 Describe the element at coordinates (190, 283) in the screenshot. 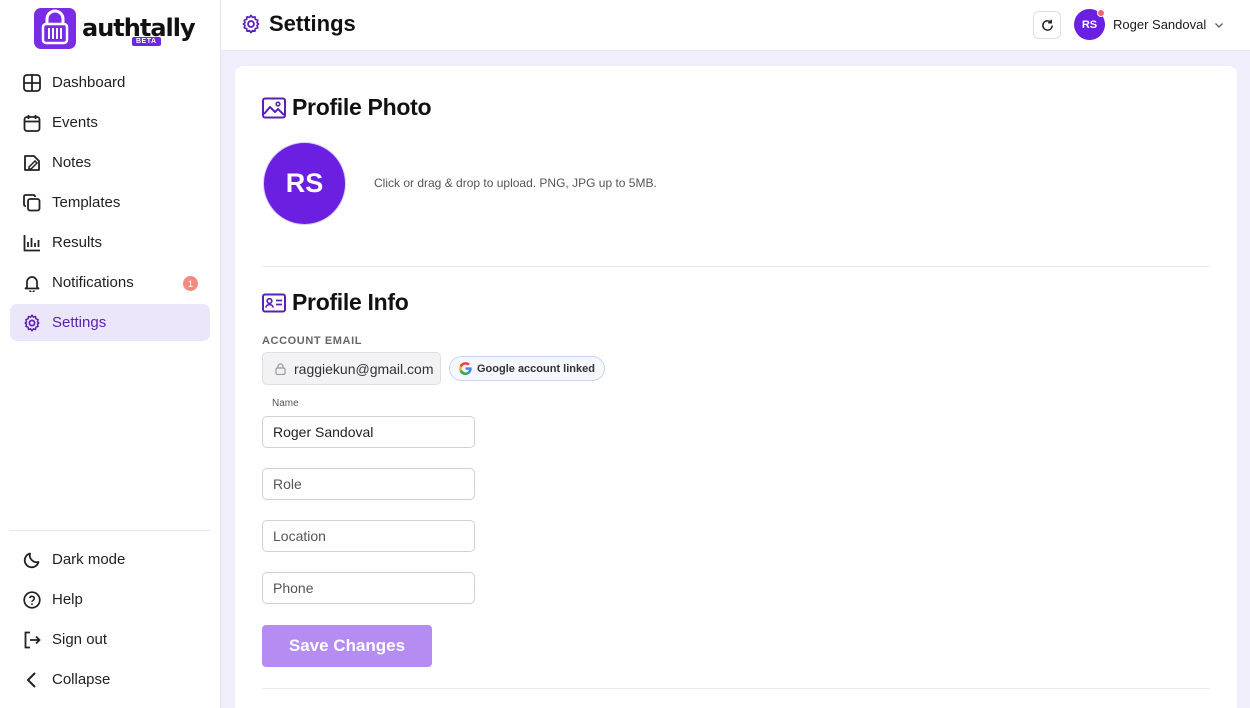

I see `notification-count-badge: 1` at that location.